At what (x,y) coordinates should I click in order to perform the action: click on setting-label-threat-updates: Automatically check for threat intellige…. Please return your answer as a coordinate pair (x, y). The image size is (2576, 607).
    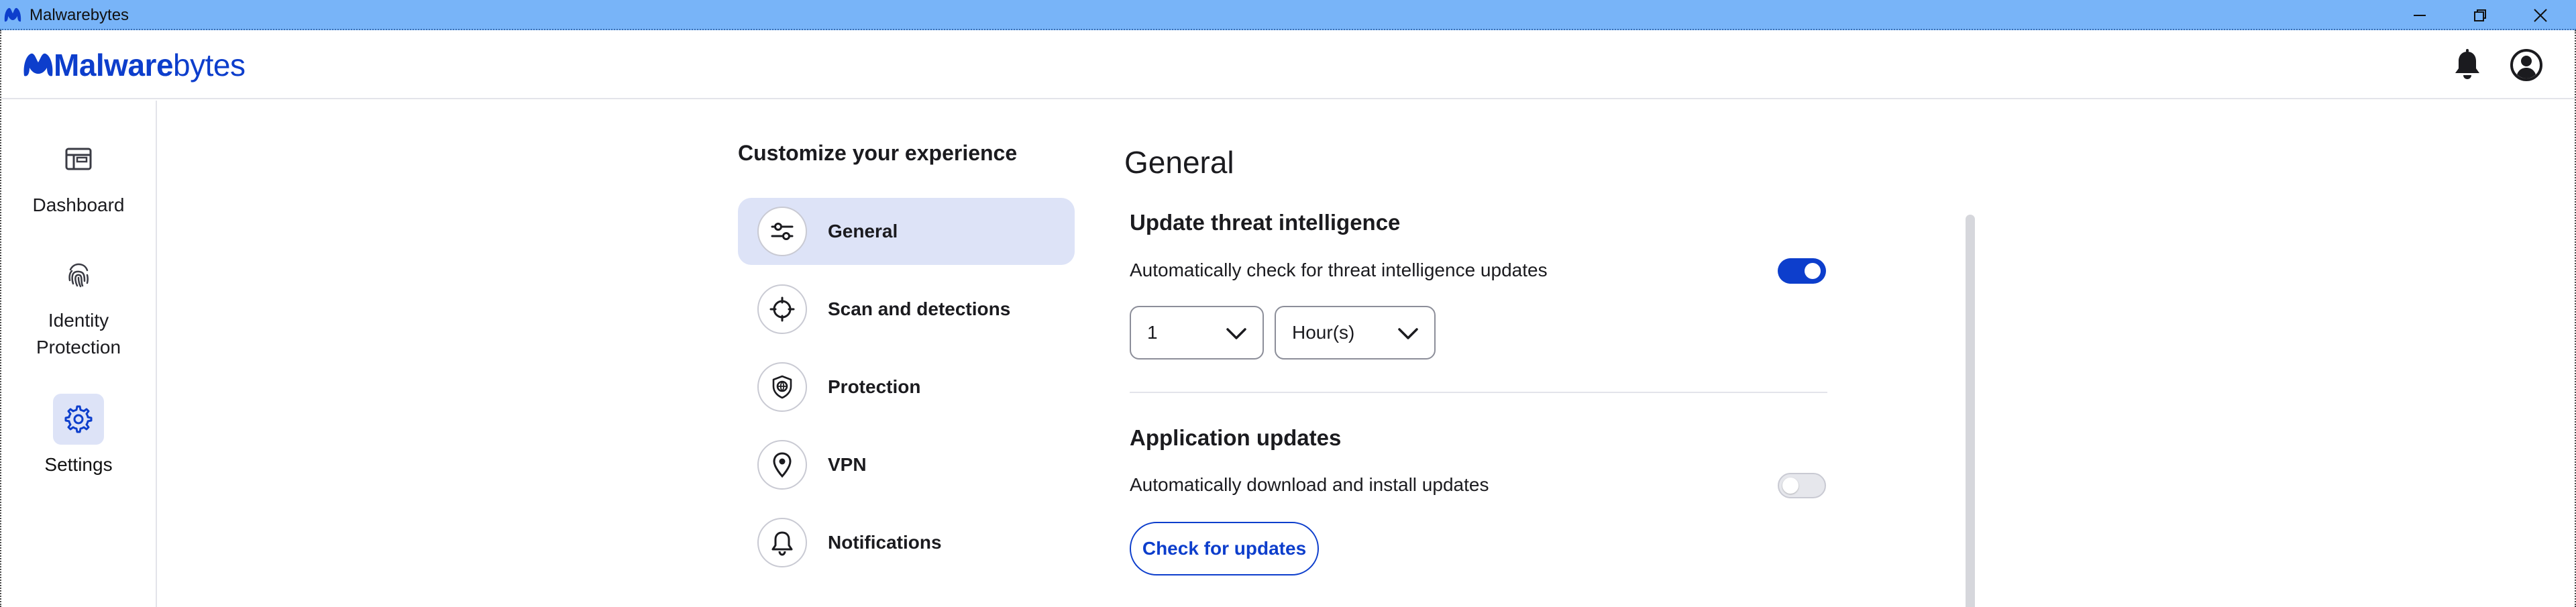
    Looking at the image, I should click on (1339, 270).